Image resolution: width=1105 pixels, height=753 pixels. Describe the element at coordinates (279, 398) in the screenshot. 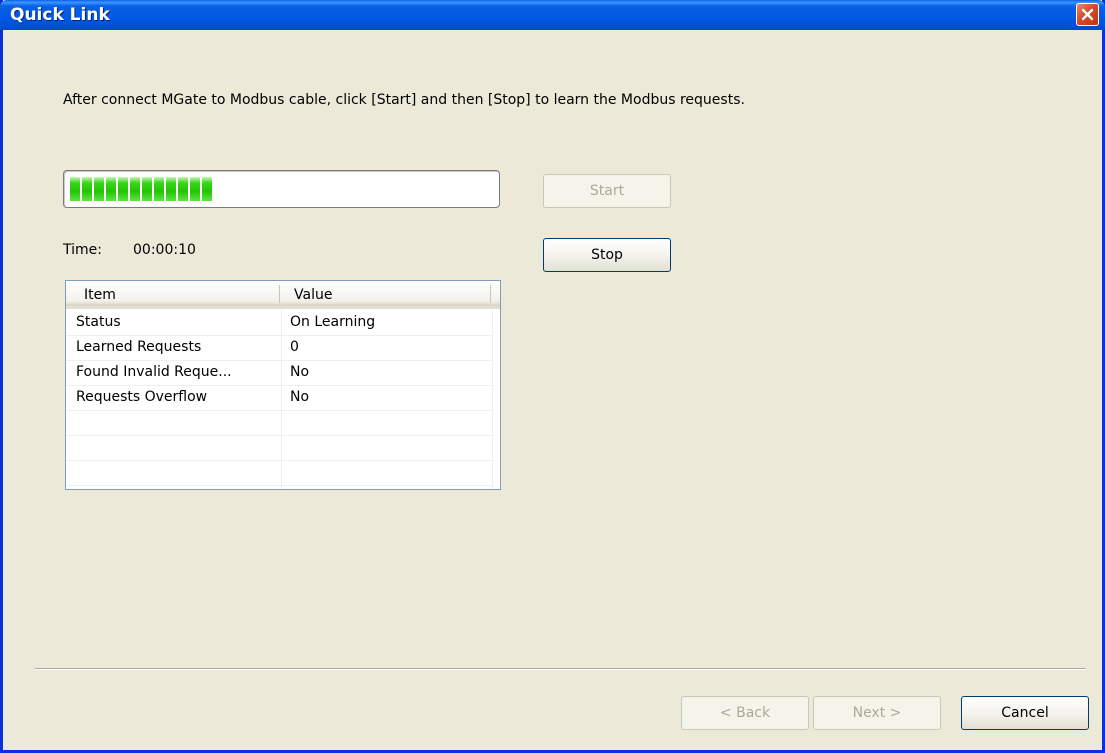

I see `table-row: Requests Overflow No` at that location.